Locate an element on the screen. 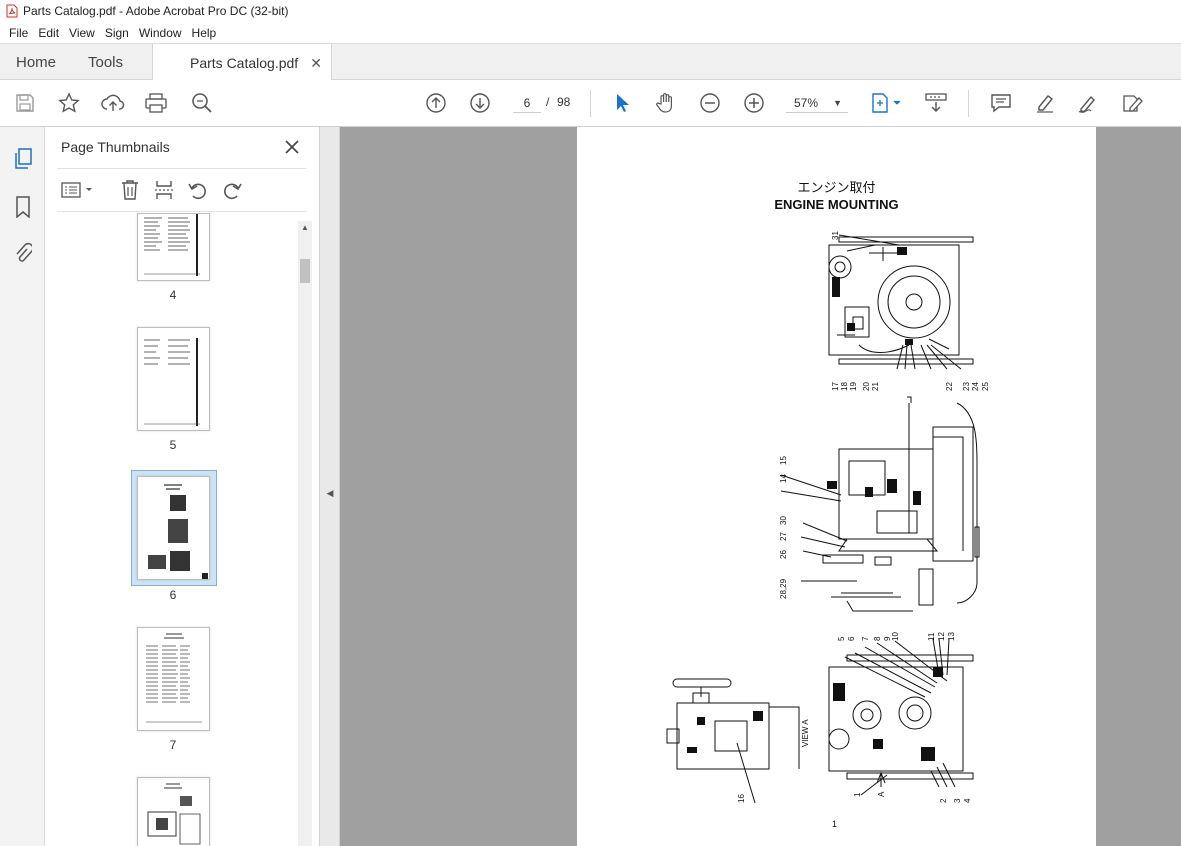 This screenshot has height=846, width=1181. attachments-paperclip-icon is located at coordinates (23, 253).